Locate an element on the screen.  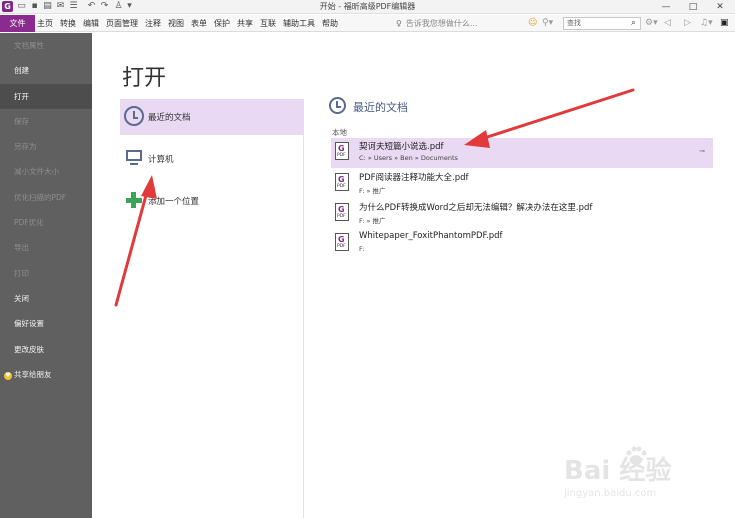
arrow-to-recent-file is located at coordinates (549, 118).